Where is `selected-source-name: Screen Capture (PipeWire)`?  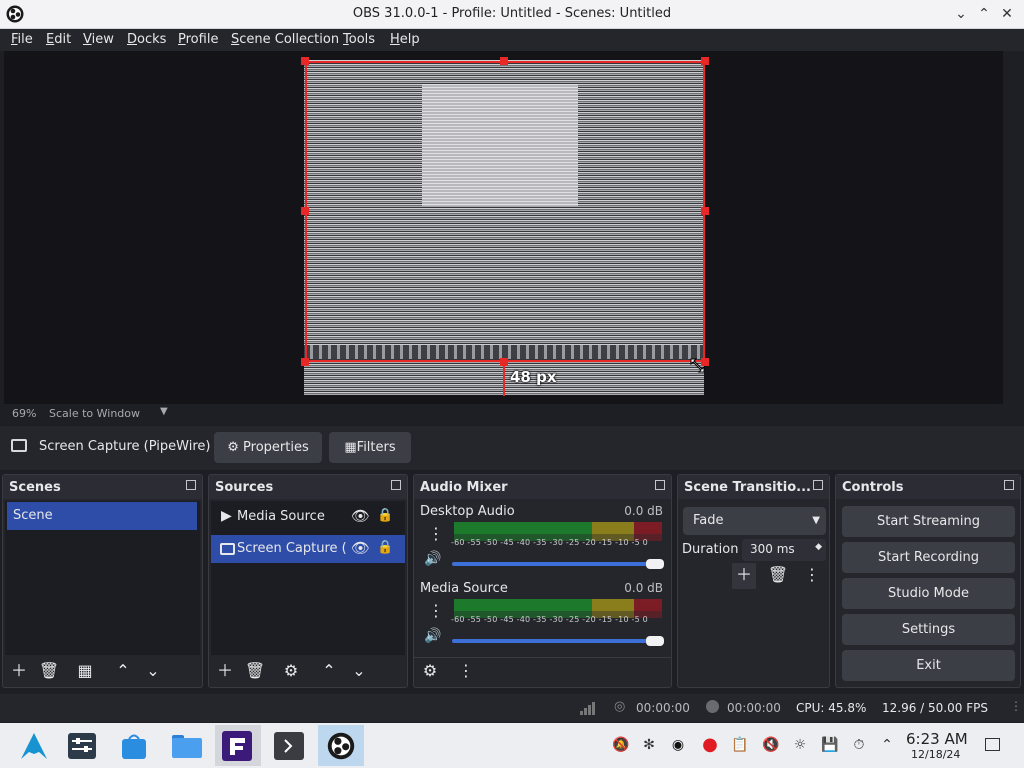
selected-source-name: Screen Capture (PipeWire) is located at coordinates (125, 446).